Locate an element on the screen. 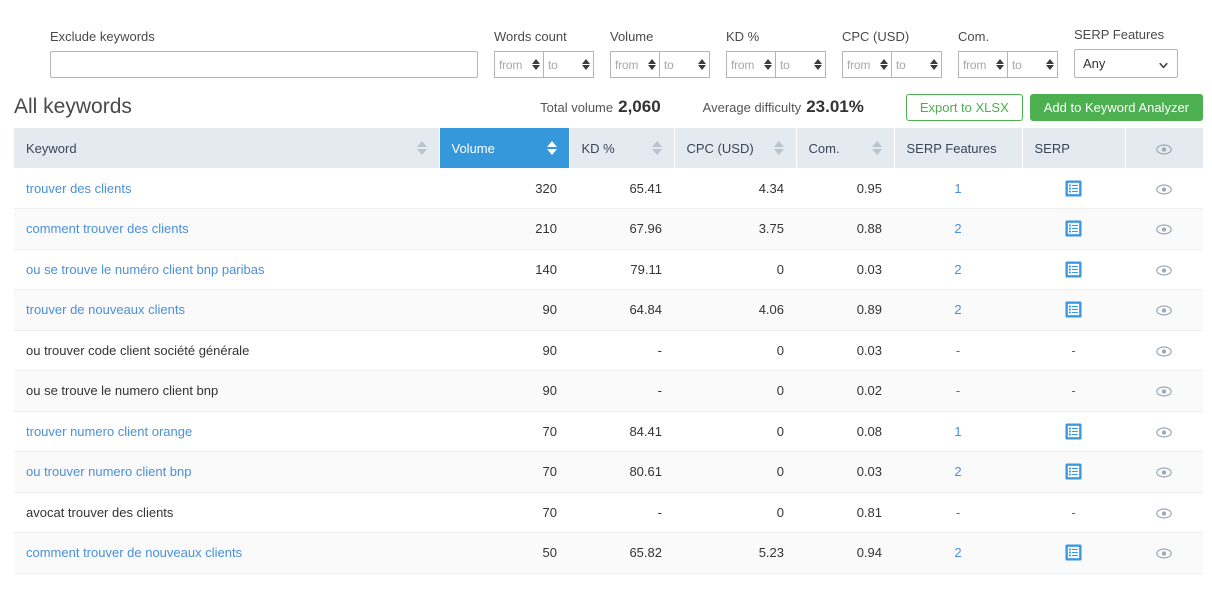  cell-cpc: 0 is located at coordinates (735, 512).